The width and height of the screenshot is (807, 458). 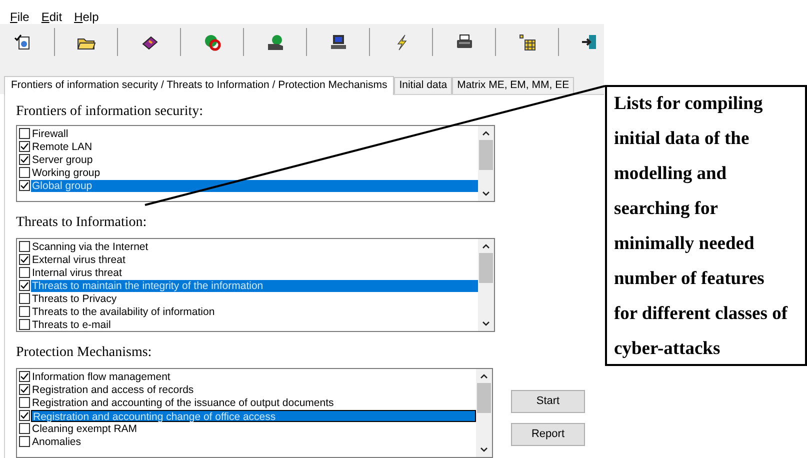 What do you see at coordinates (82, 223) in the screenshot?
I see `section-heading: Threats to Information:` at bounding box center [82, 223].